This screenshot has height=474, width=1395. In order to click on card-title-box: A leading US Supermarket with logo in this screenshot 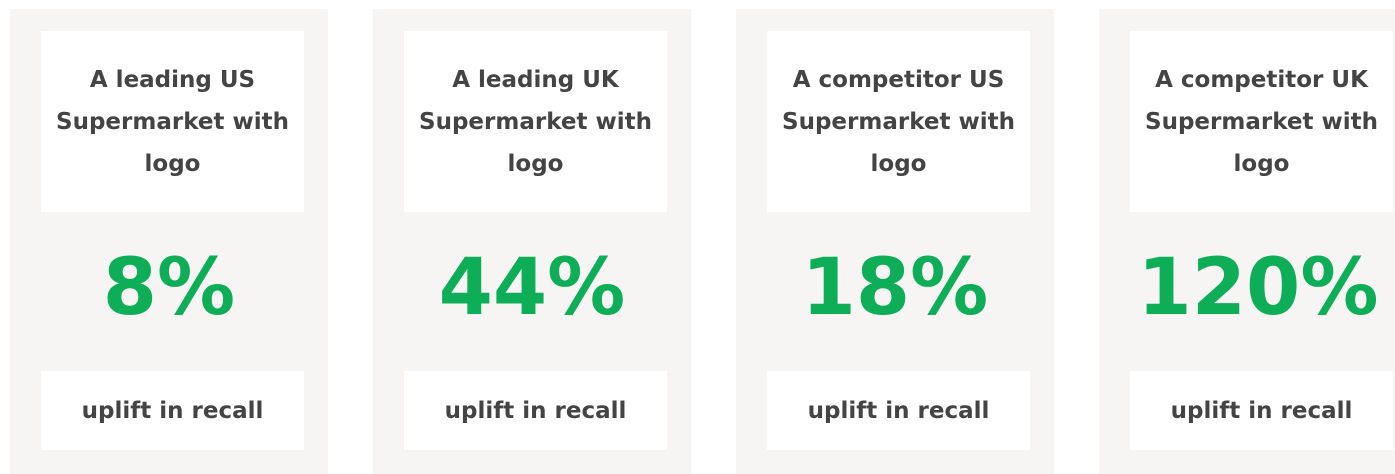, I will do `click(172, 121)`.